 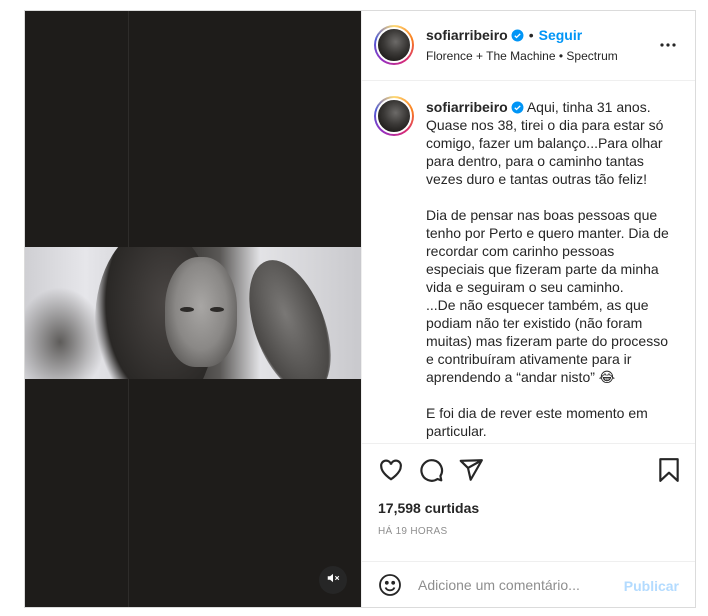 What do you see at coordinates (394, 45) in the screenshot?
I see `author-avatar` at bounding box center [394, 45].